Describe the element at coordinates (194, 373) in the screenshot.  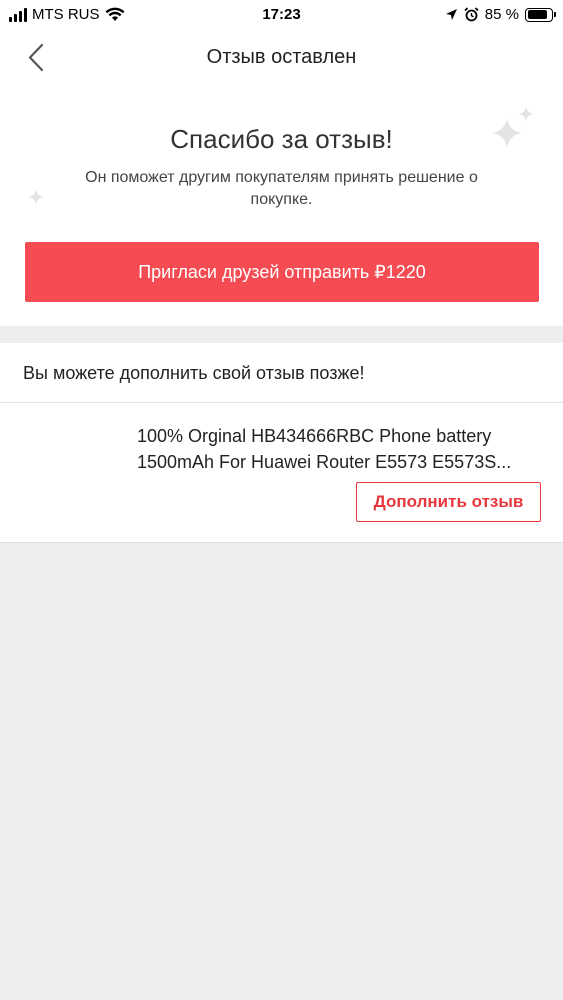
I see `add-review-later-heading: Вы можете дополнить свой отзыв позже!` at that location.